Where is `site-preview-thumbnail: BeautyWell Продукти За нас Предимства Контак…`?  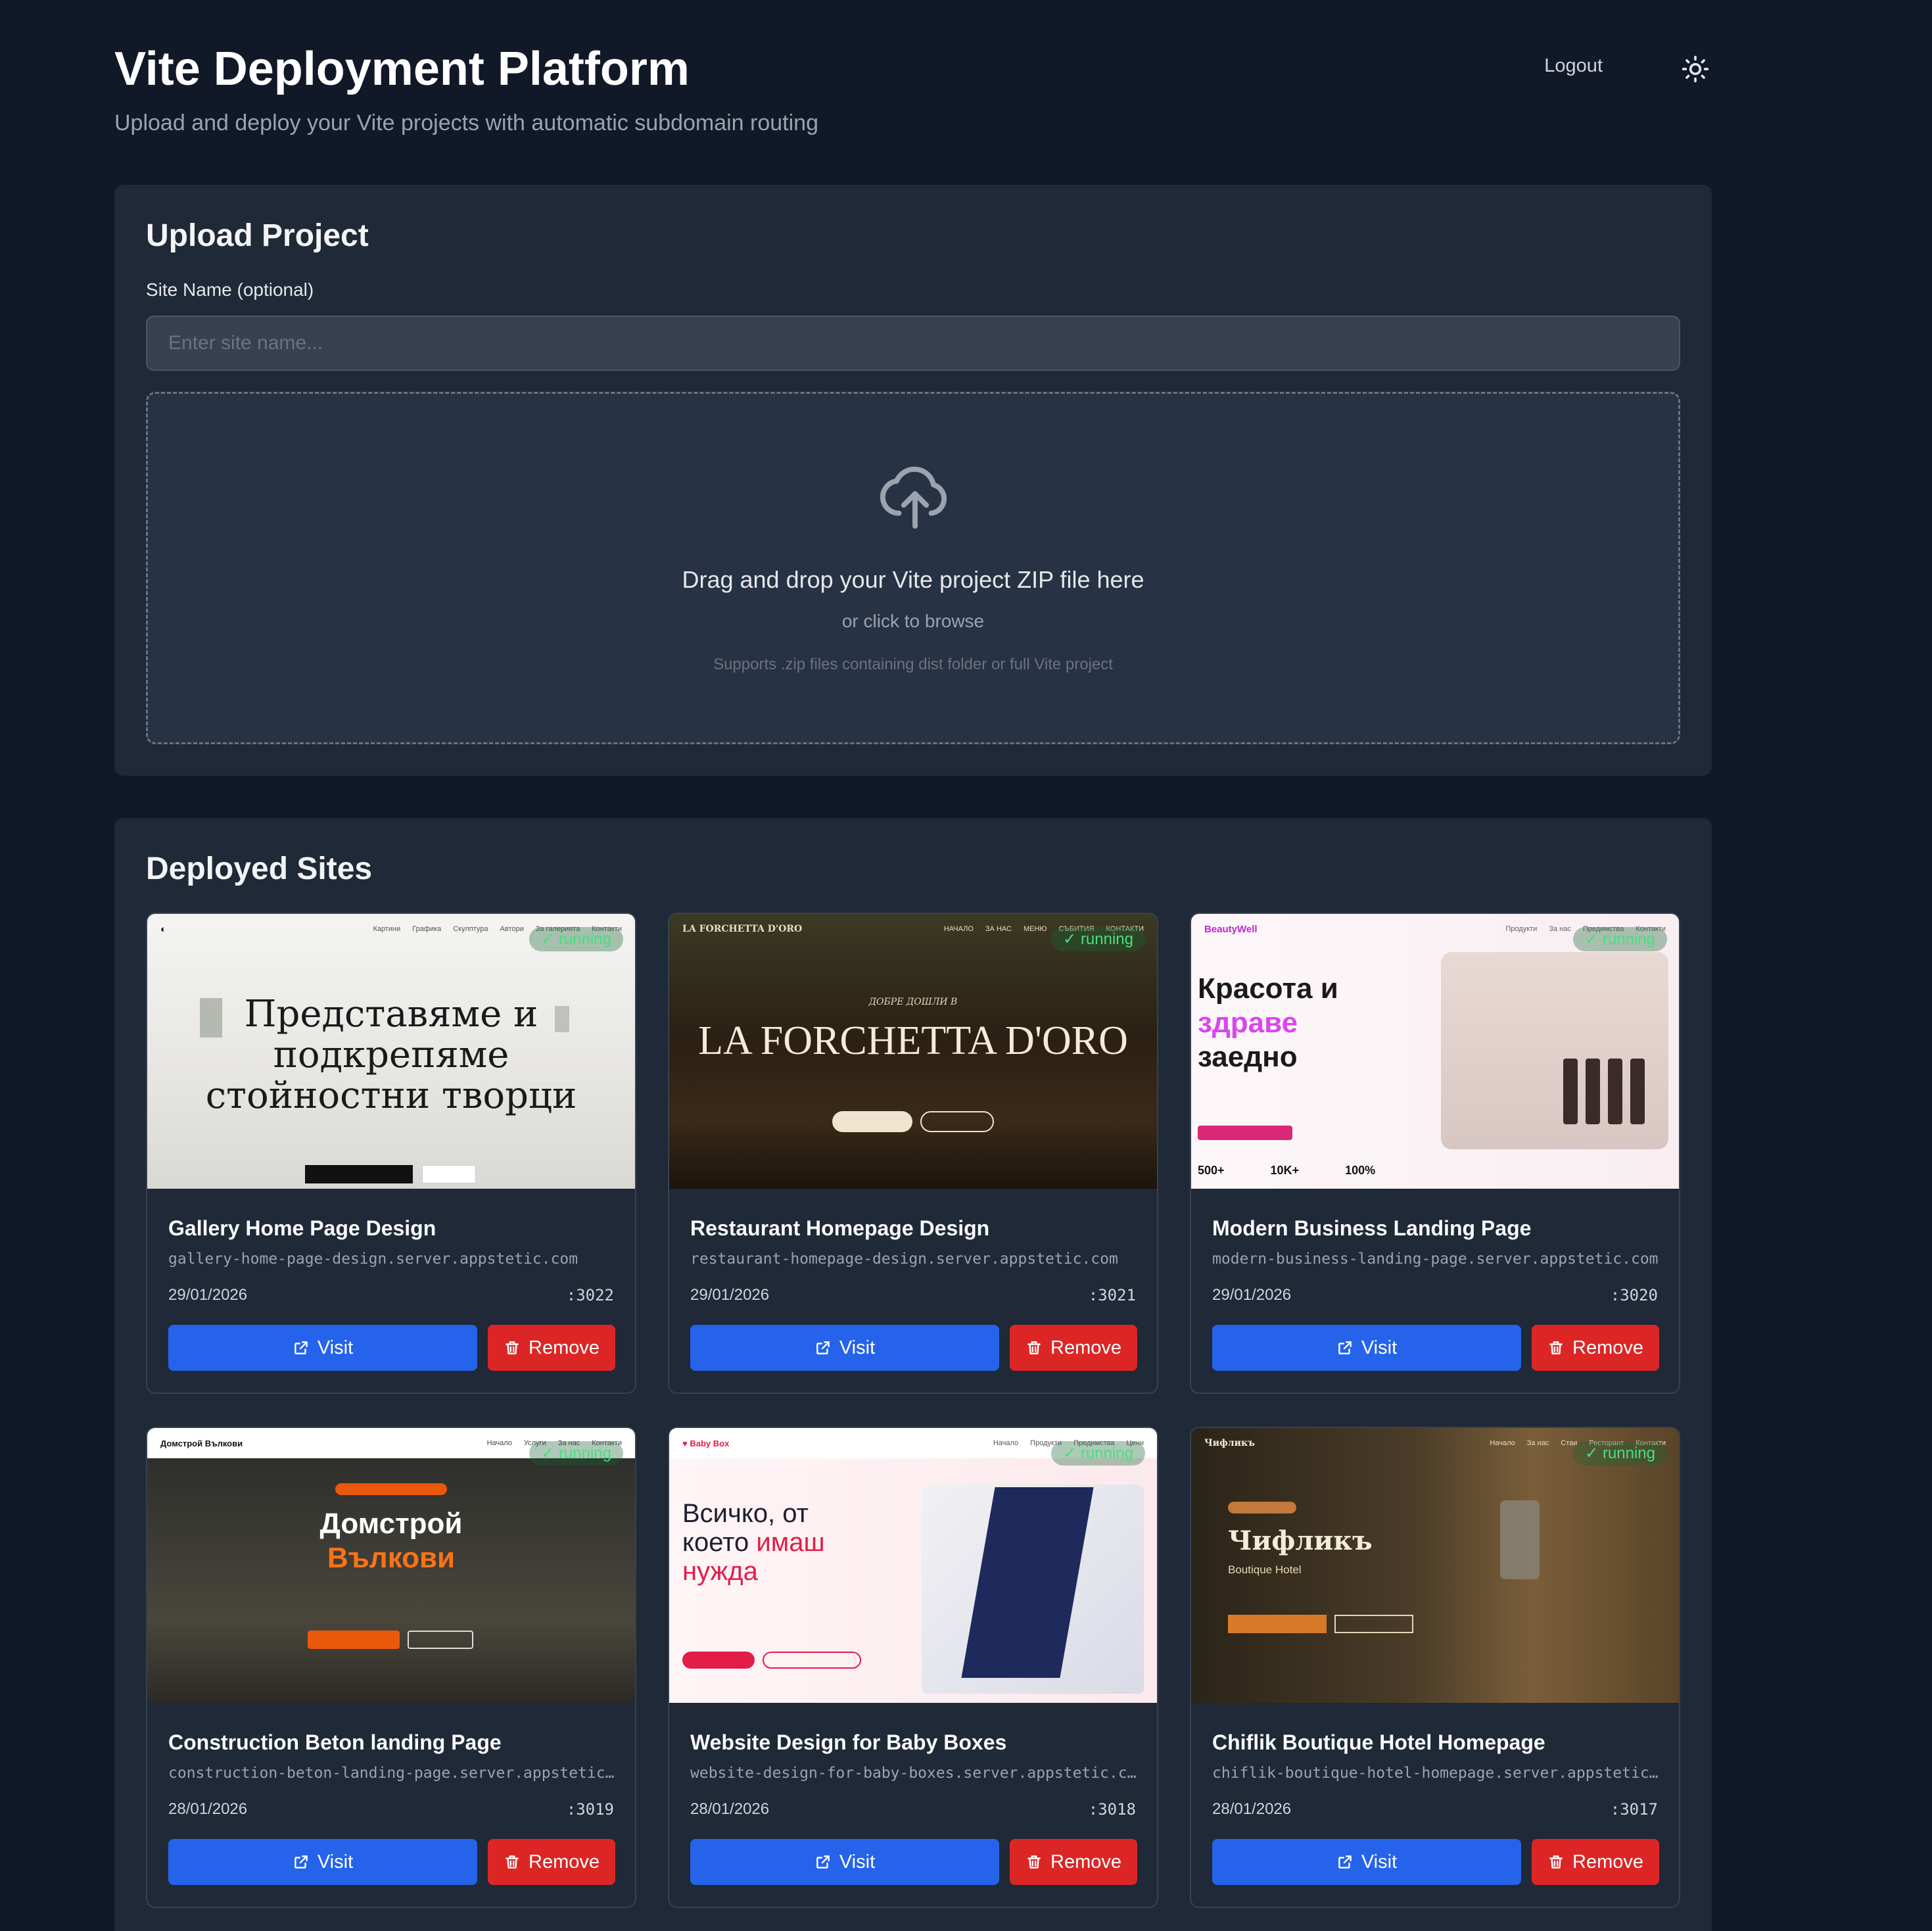 site-preview-thumbnail: BeautyWell Продукти За нас Предимства Контак… is located at coordinates (1435, 1051).